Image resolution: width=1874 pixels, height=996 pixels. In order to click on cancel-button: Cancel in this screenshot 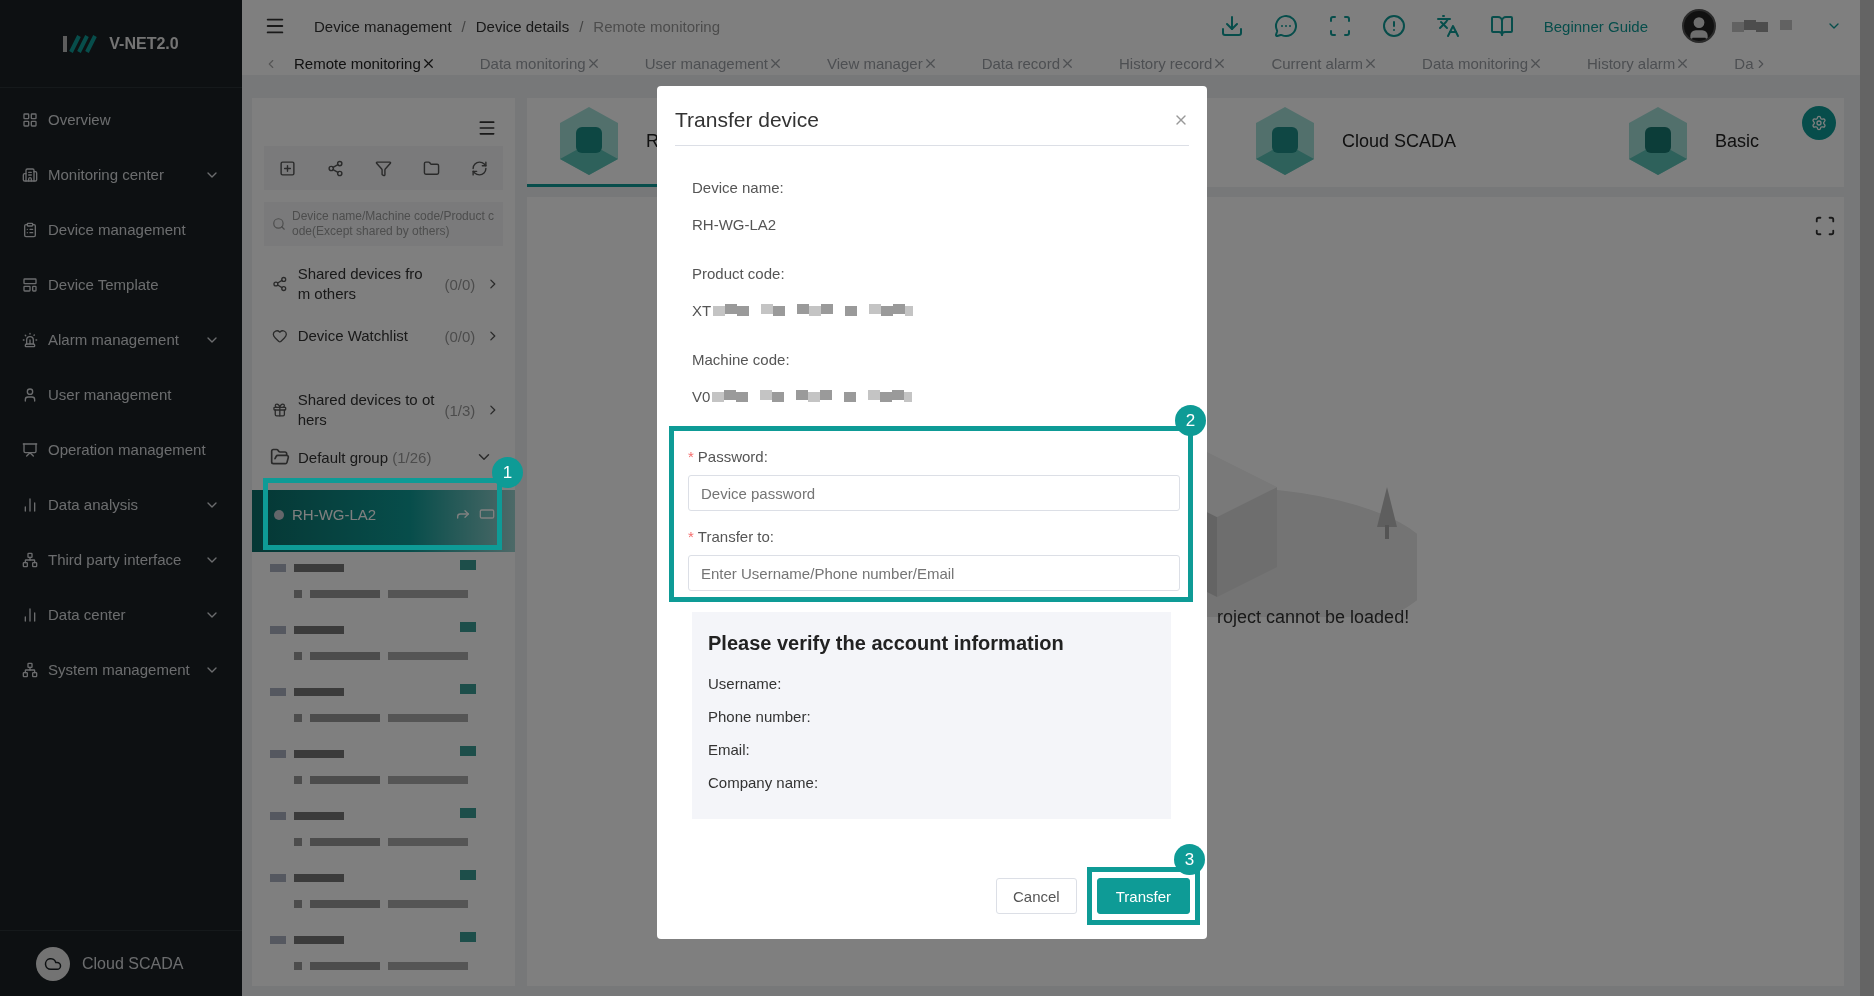, I will do `click(1036, 896)`.